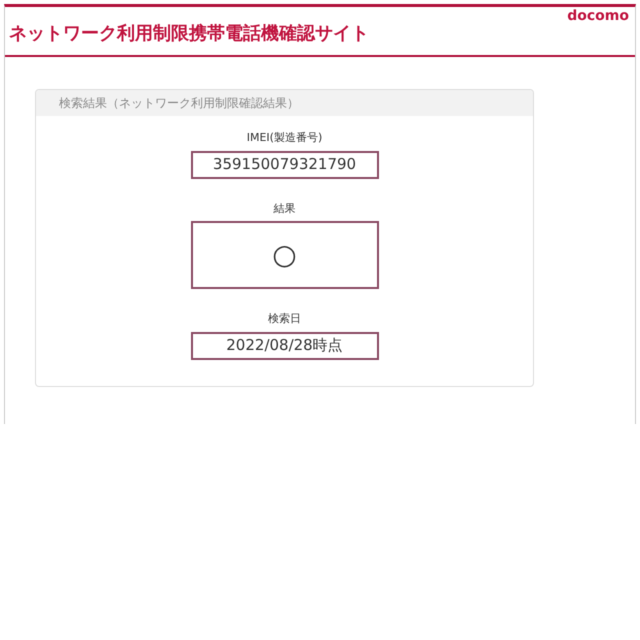  Describe the element at coordinates (189, 34) in the screenshot. I see `site-title: ネットワーク利用制限携帯電話機確認サイト` at that location.